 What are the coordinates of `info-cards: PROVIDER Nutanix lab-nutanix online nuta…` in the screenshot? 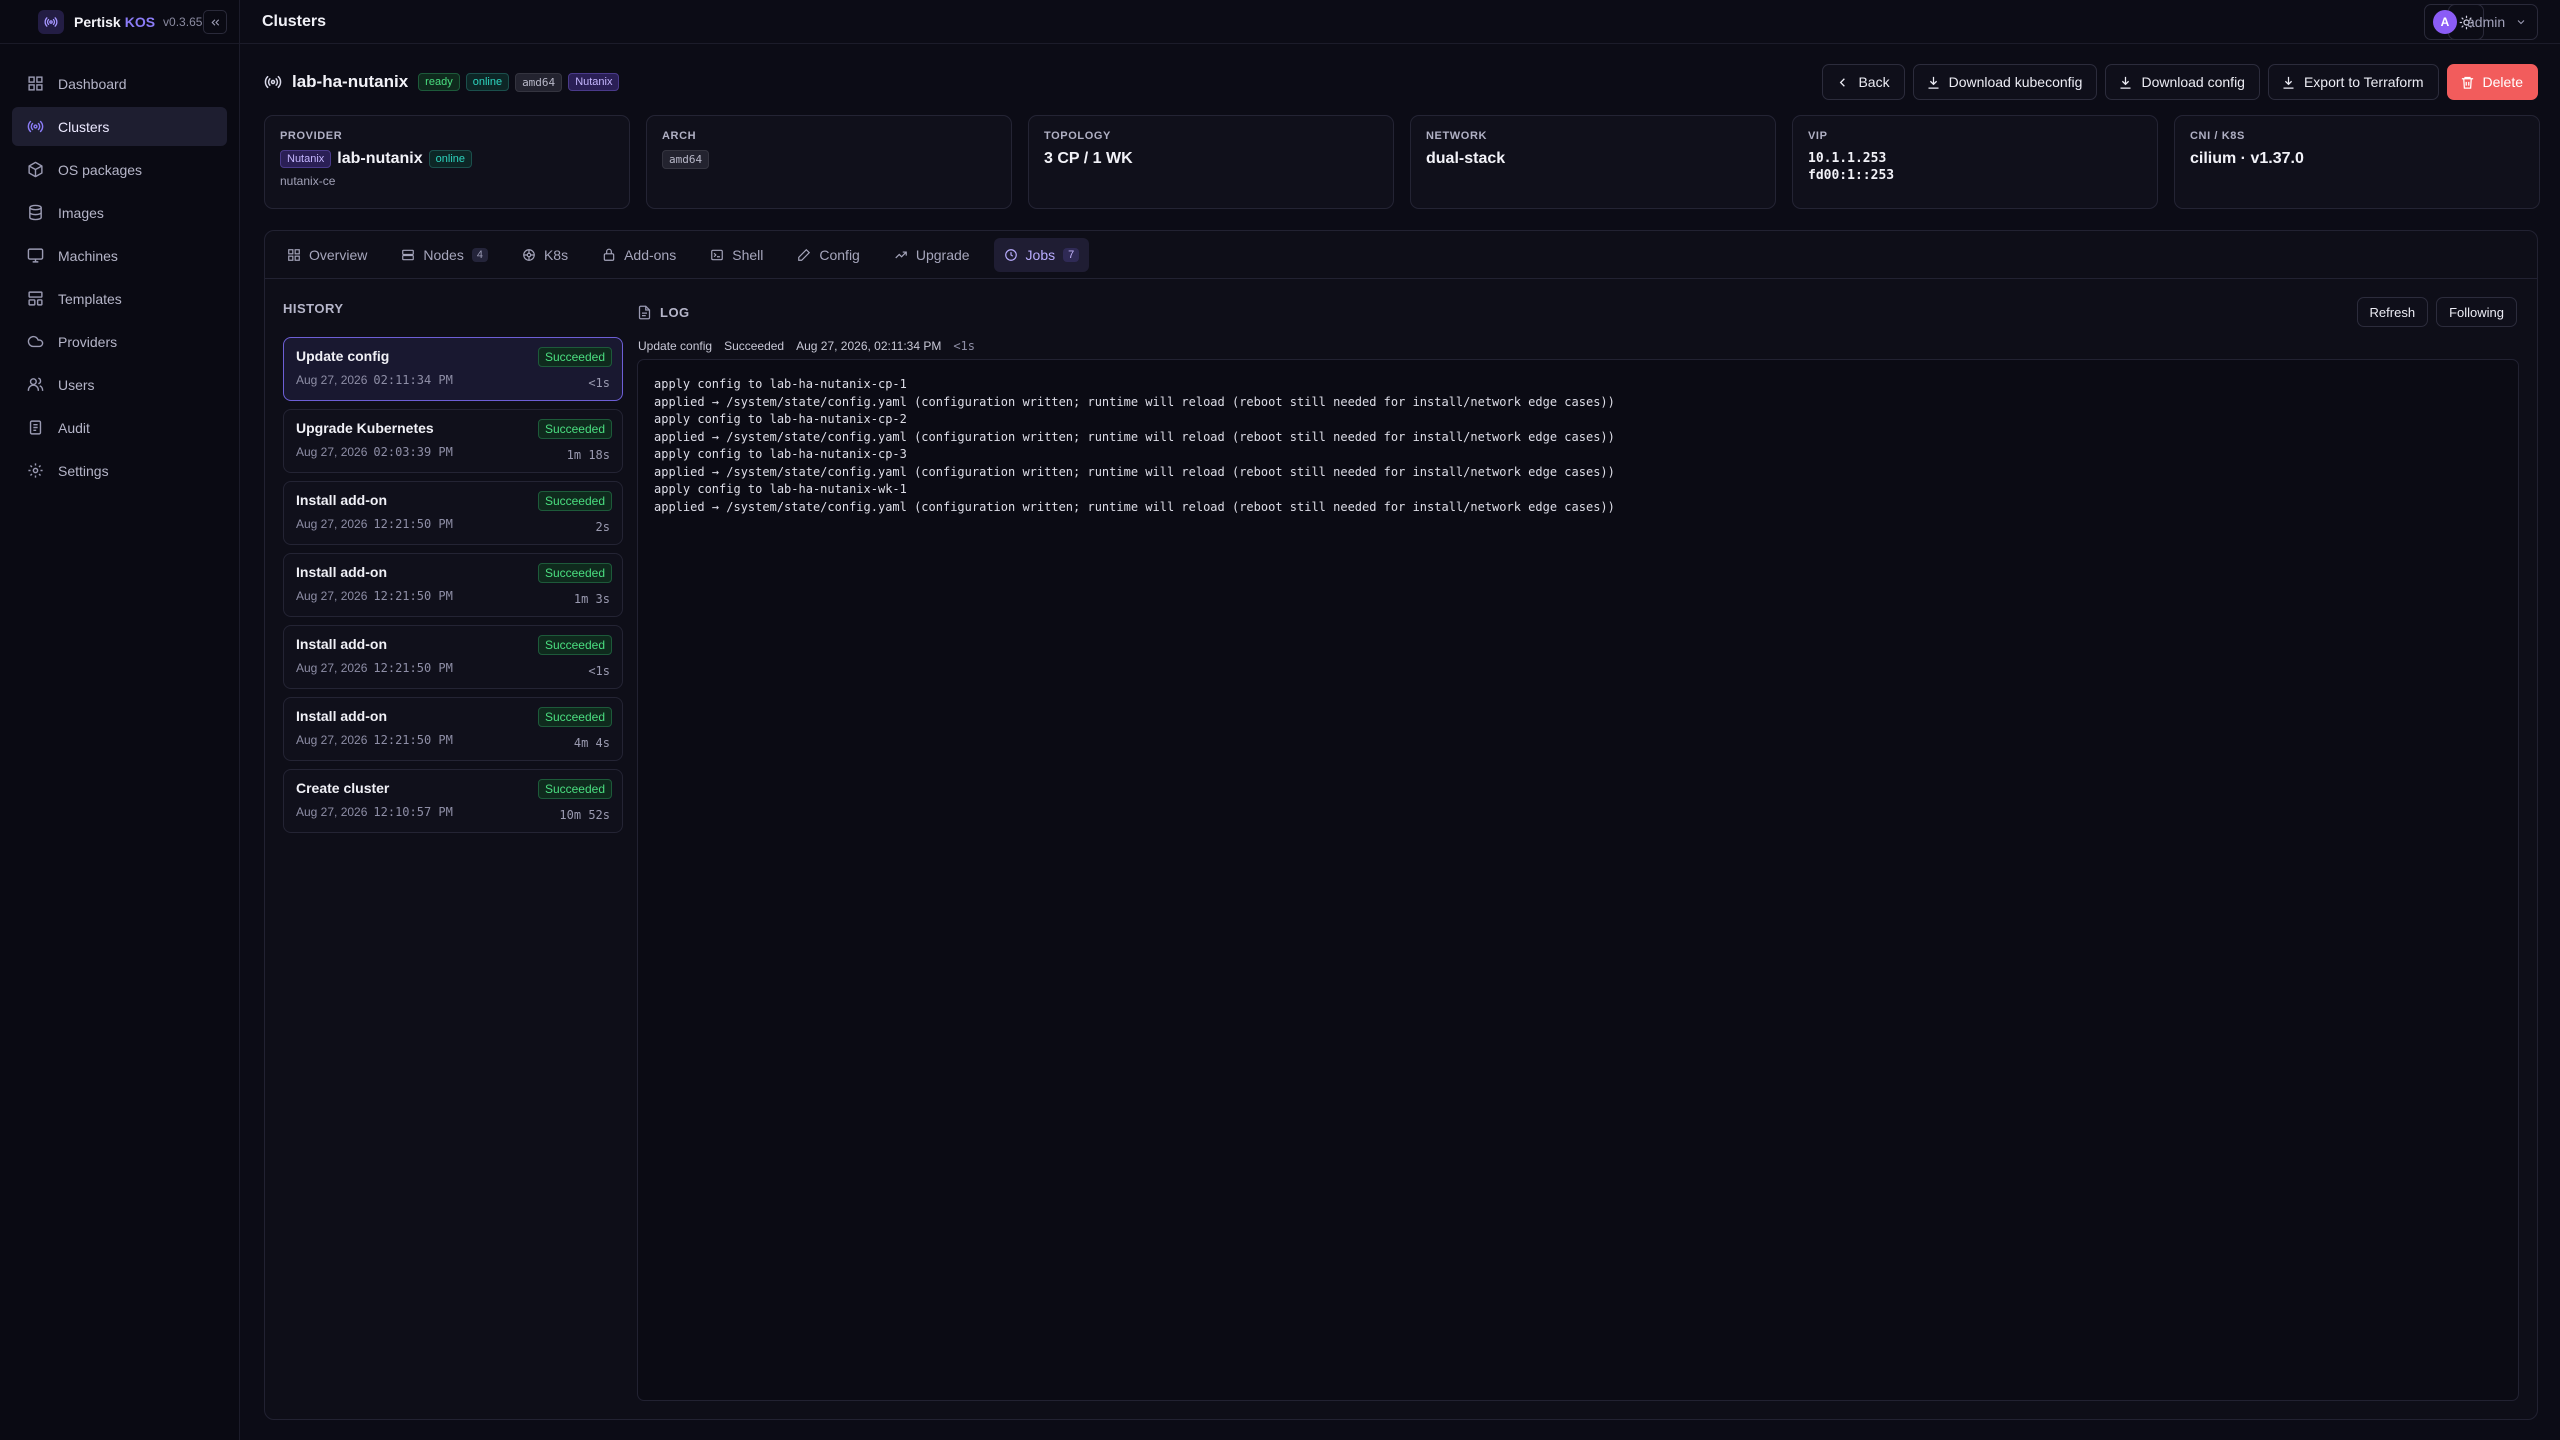 It's located at (1402, 162).